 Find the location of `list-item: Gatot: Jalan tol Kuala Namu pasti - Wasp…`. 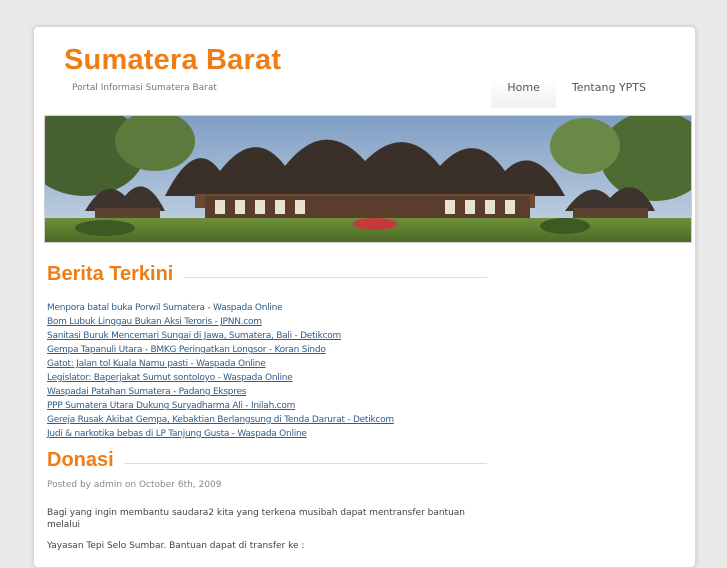

list-item: Gatot: Jalan tol Kuala Namu pasti - Wasp… is located at coordinates (267, 361).